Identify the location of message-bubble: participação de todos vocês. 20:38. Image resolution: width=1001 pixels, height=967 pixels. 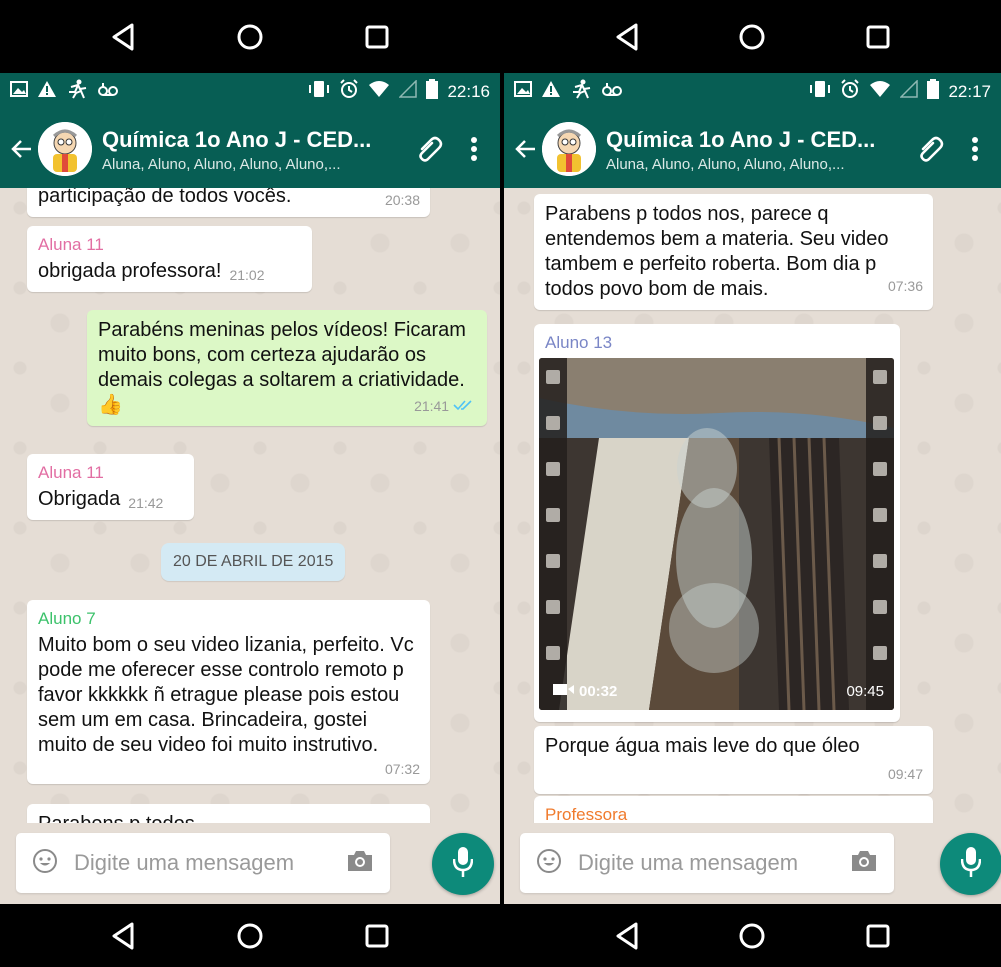
(228, 202).